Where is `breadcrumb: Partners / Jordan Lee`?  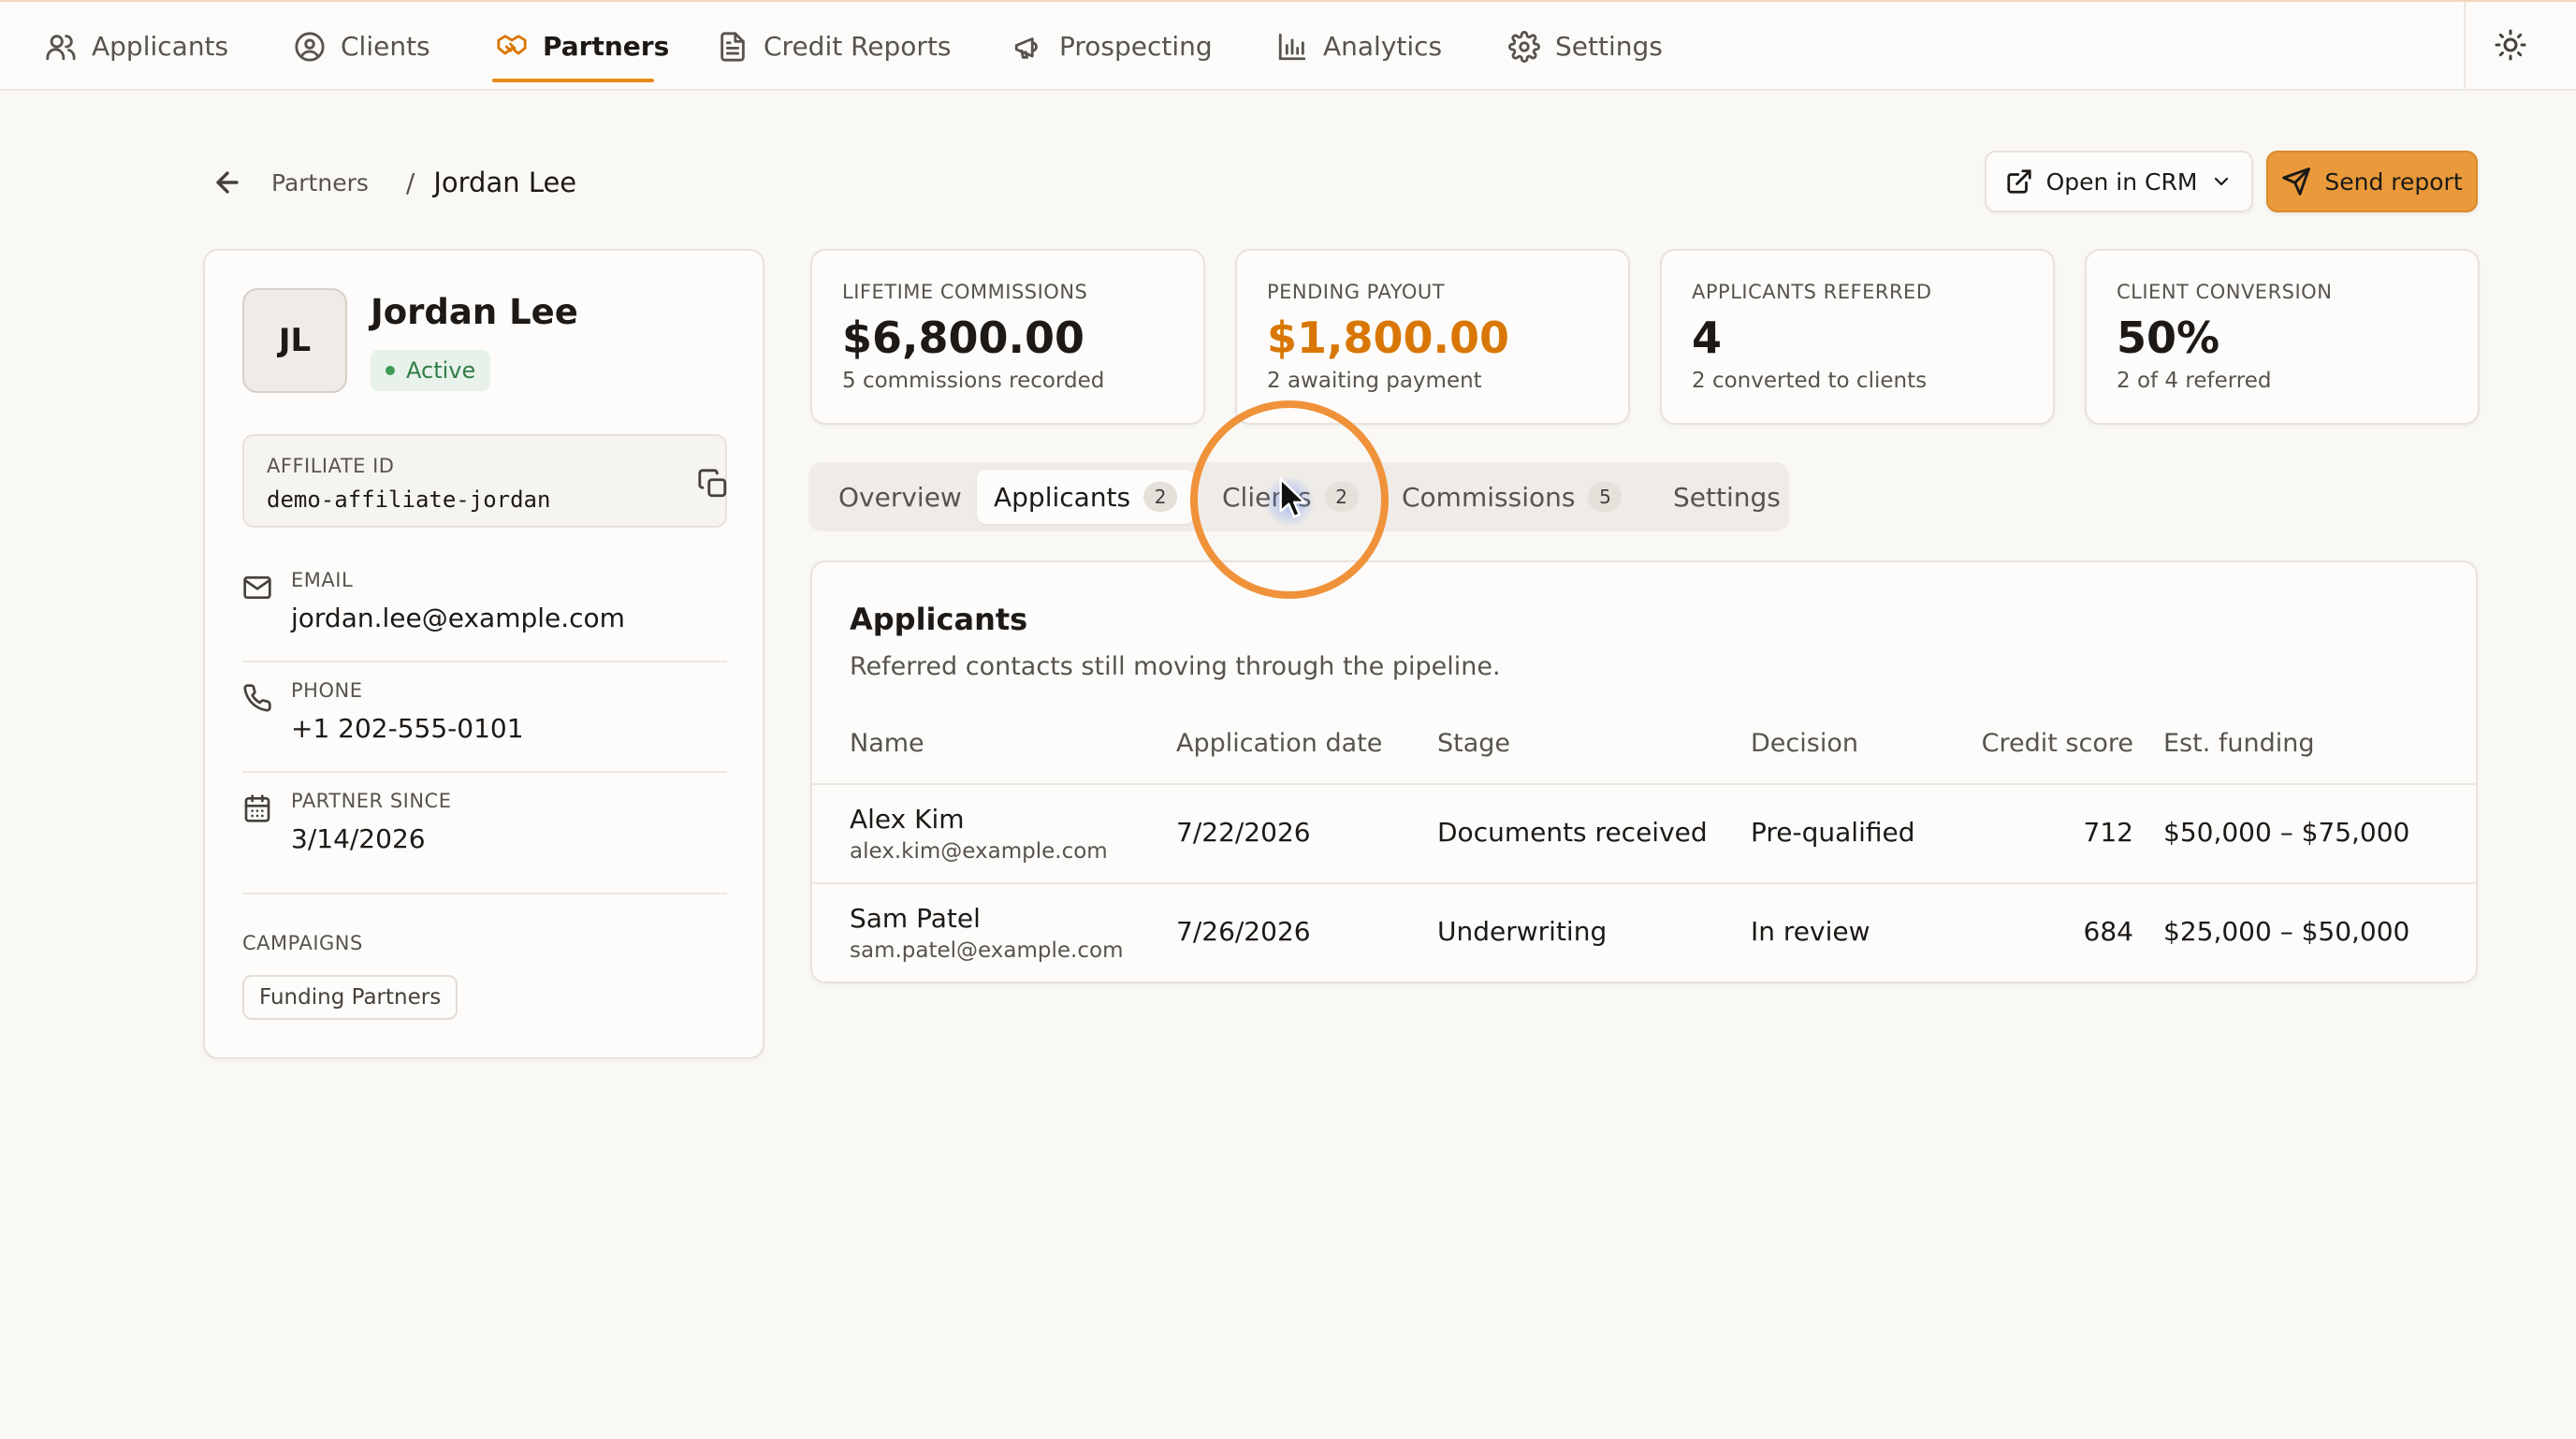
breadcrumb: Partners / Jordan Lee is located at coordinates (393, 182).